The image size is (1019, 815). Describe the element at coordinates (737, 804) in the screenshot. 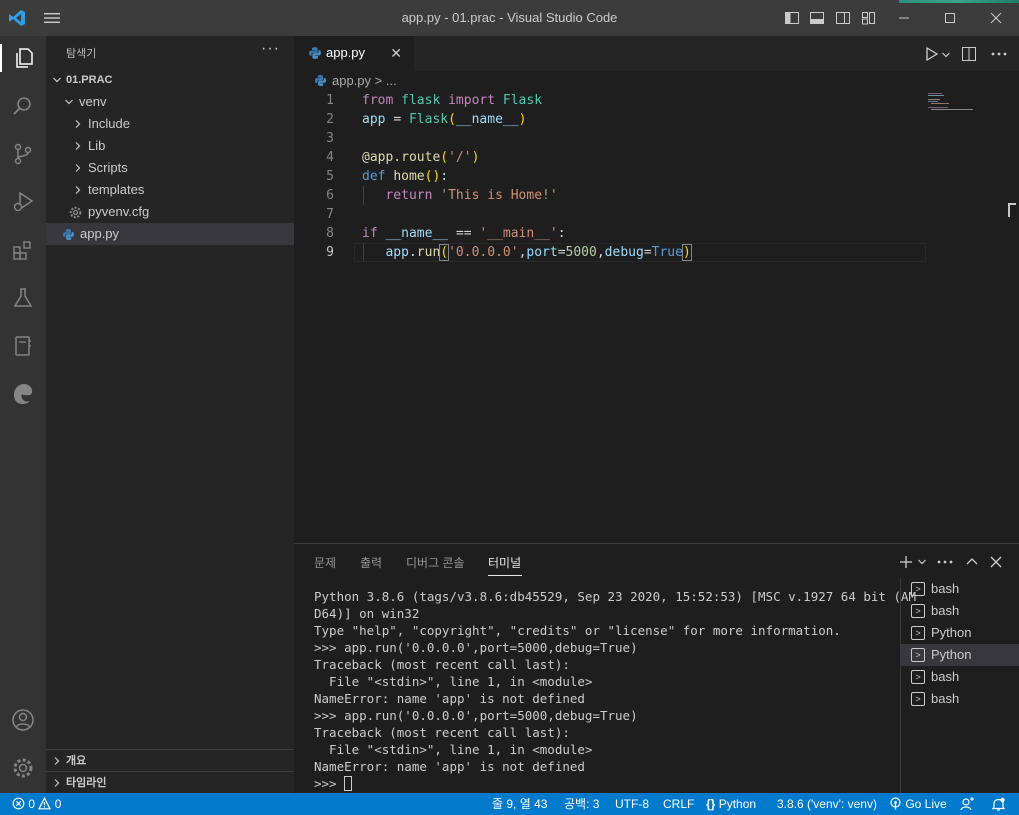

I see `language-label: Python` at that location.